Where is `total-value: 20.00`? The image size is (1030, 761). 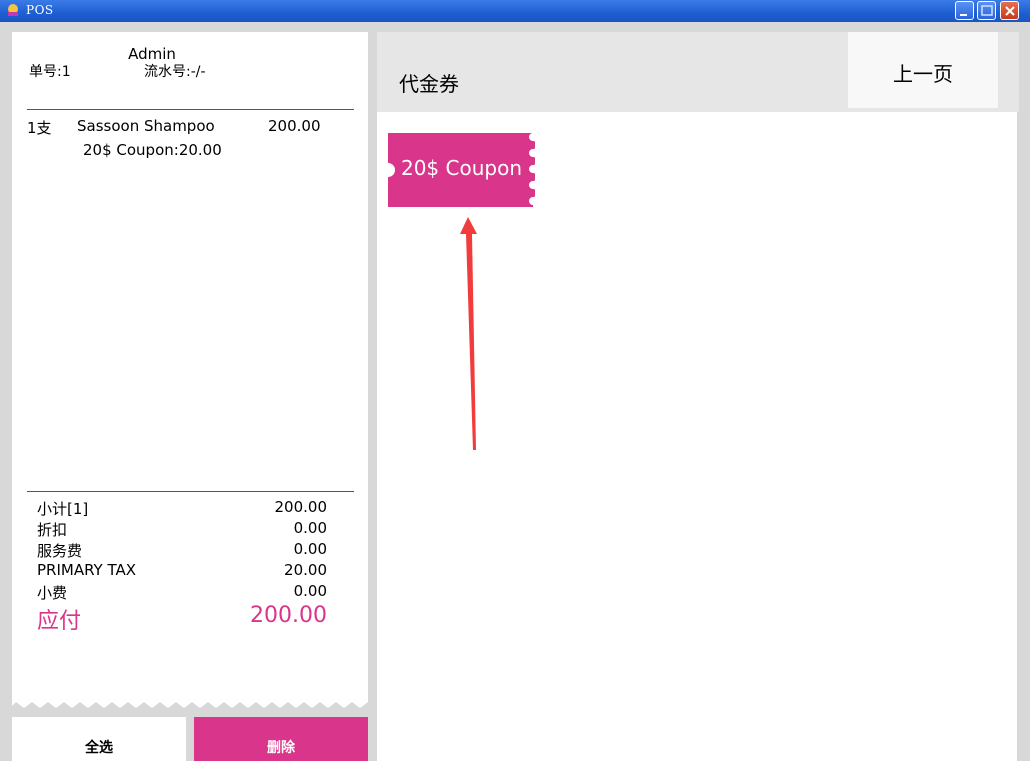
total-value: 20.00 is located at coordinates (305, 570).